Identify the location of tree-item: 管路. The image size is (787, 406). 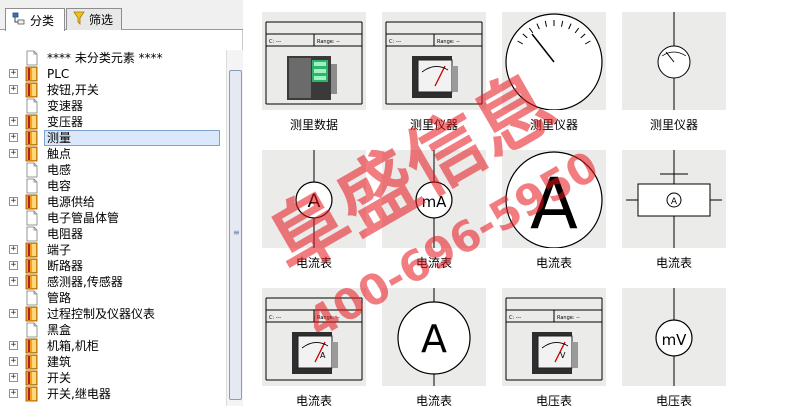
(113, 298).